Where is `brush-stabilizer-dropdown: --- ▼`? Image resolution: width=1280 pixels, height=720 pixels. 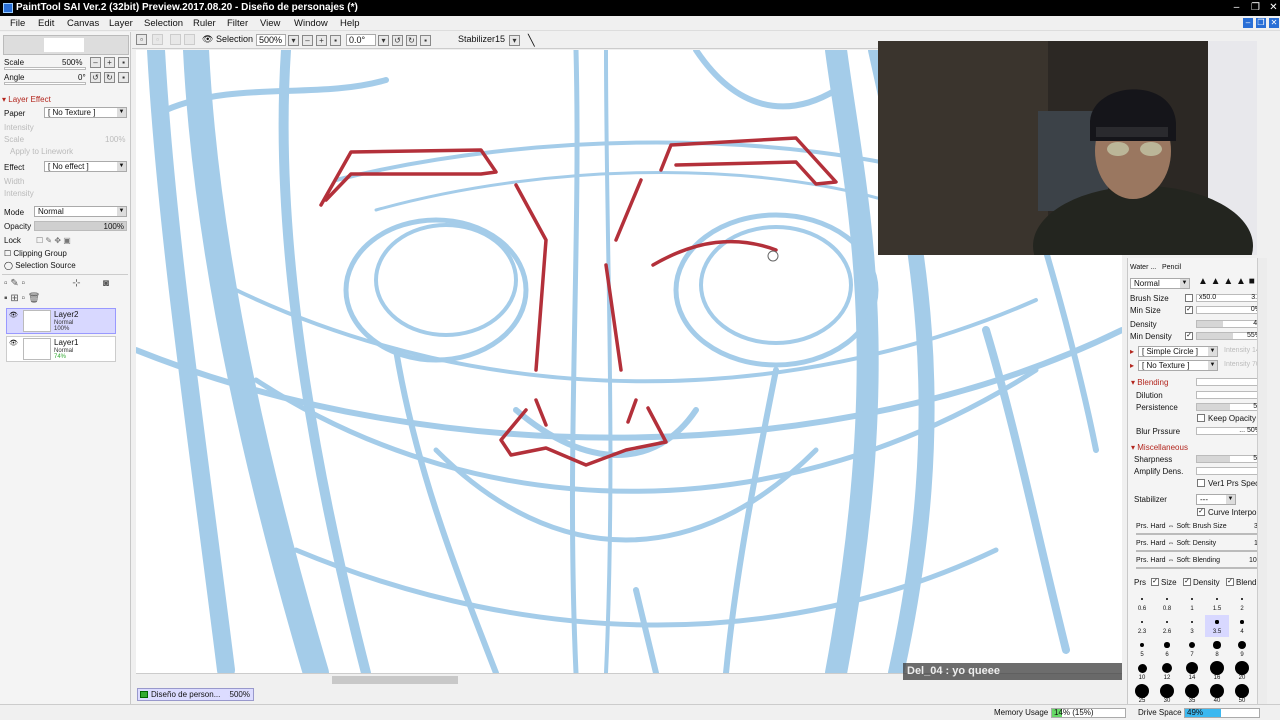 brush-stabilizer-dropdown: --- ▼ is located at coordinates (1216, 499).